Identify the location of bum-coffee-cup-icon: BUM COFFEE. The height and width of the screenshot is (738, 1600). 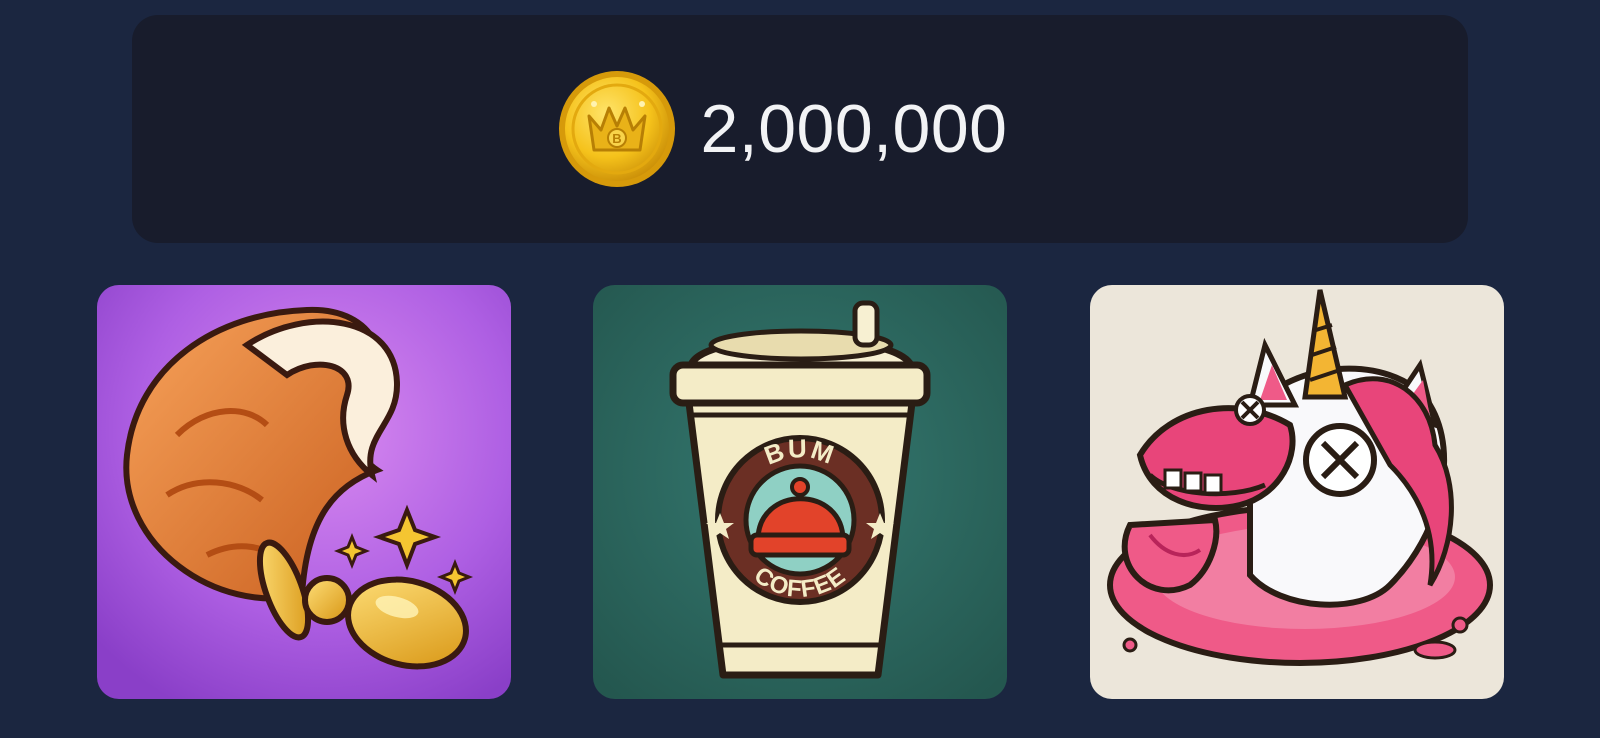
(800, 492).